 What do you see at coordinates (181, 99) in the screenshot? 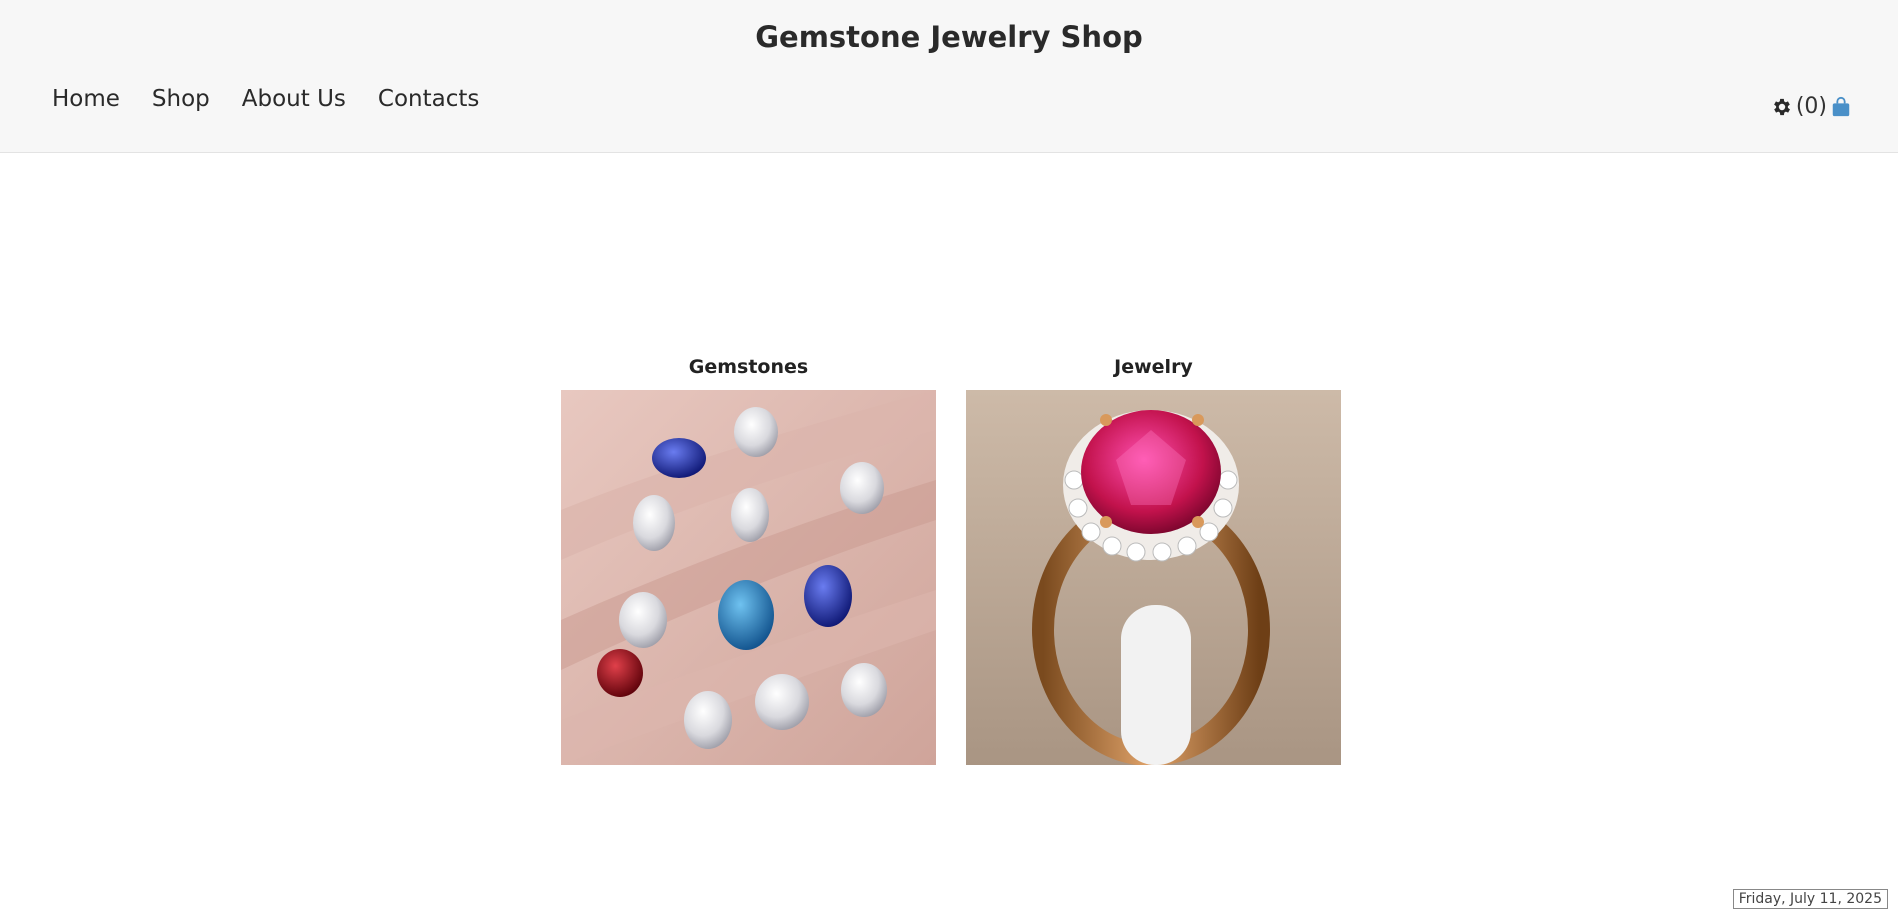
I see `nav-shop: Shop` at bounding box center [181, 99].